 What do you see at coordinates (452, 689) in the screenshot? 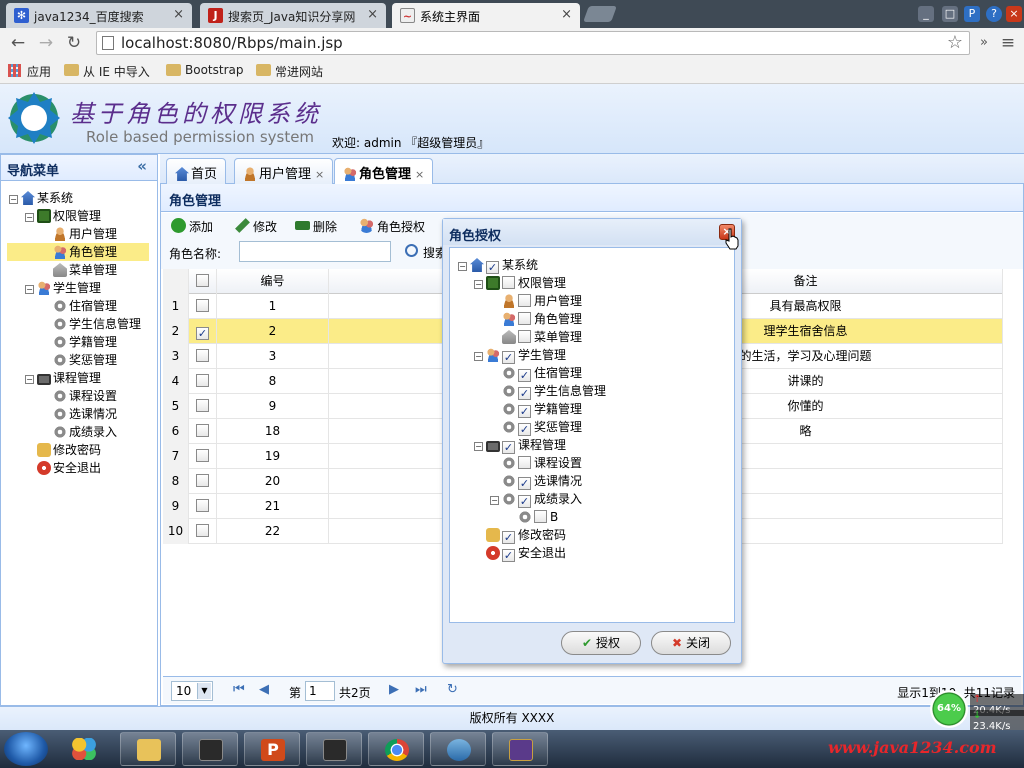
I see `refresh-icon: ↻` at bounding box center [452, 689].